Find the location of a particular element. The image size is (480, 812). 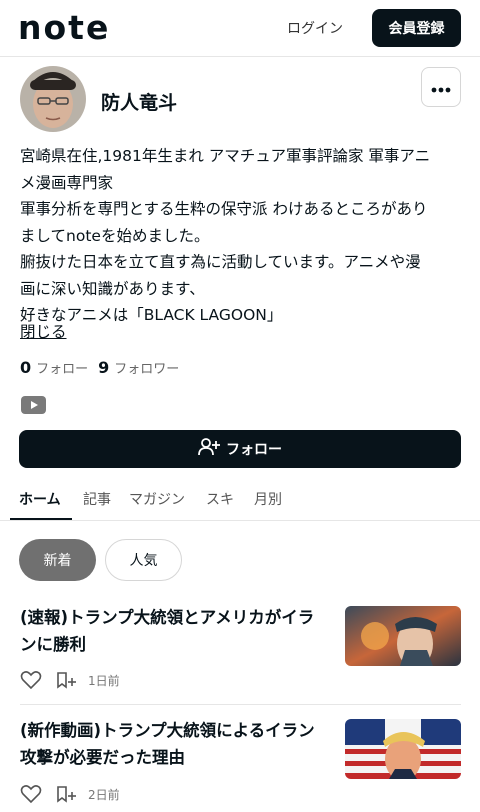

tab-likes: スキ is located at coordinates (220, 499).